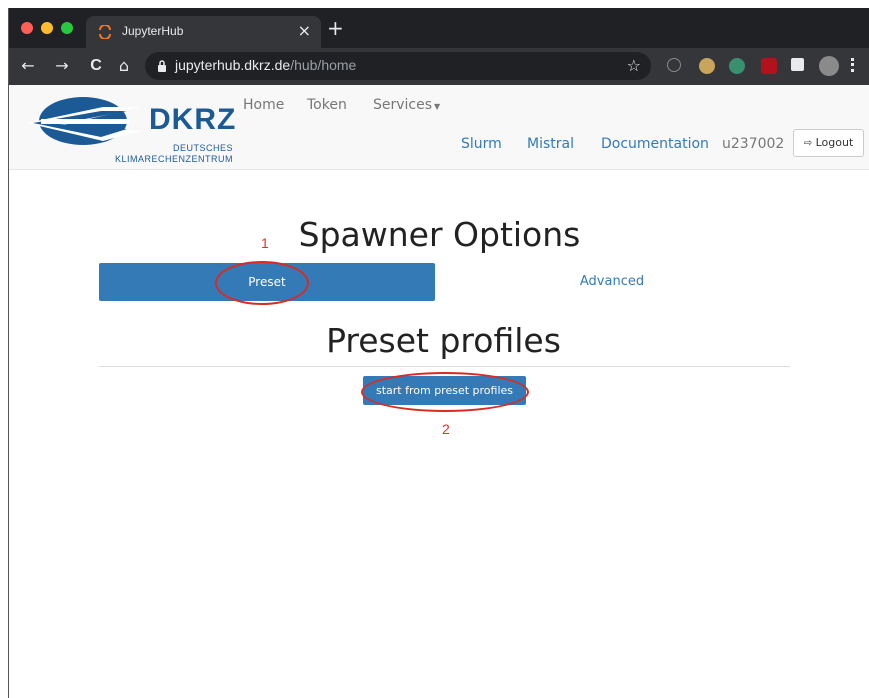 Image resolution: width=869 pixels, height=698 pixels. Describe the element at coordinates (737, 66) in the screenshot. I see `extension-2-icon` at that location.